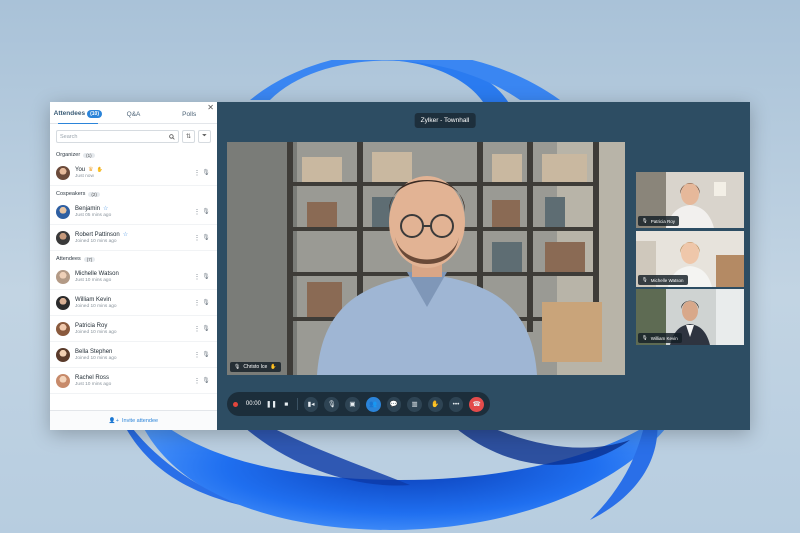 Image resolution: width=800 pixels, height=533 pixels. I want to click on participant-thumbnail: 🎙 William Kevin, so click(690, 317).